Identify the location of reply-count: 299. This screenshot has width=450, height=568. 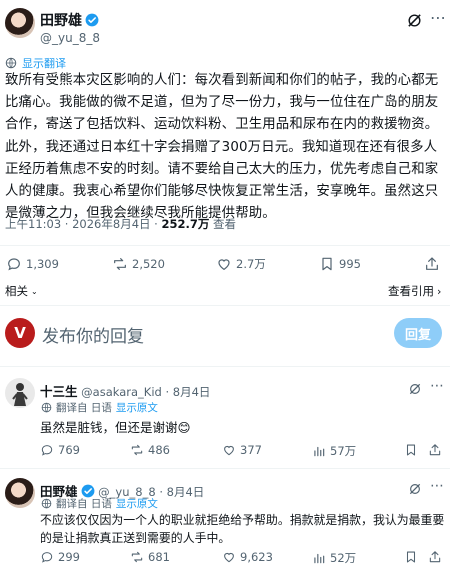
(69, 557).